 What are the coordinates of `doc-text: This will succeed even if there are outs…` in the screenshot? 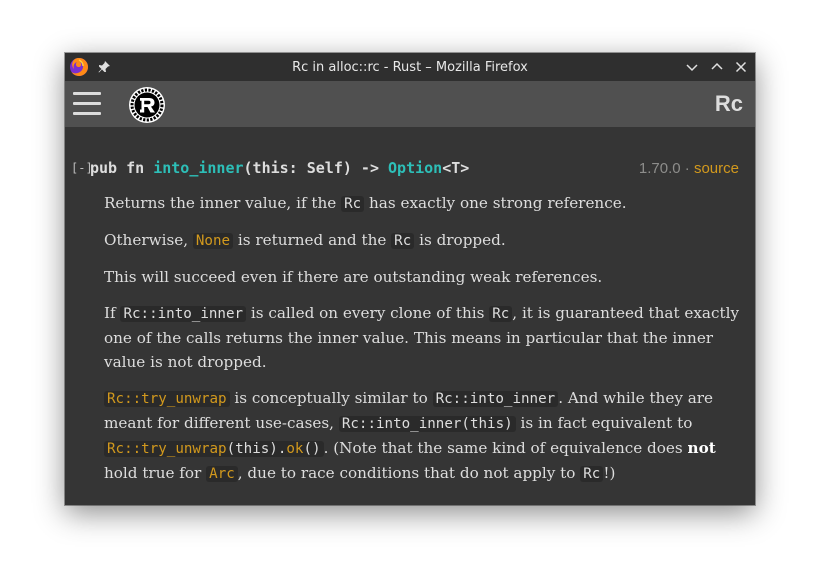 It's located at (353, 277).